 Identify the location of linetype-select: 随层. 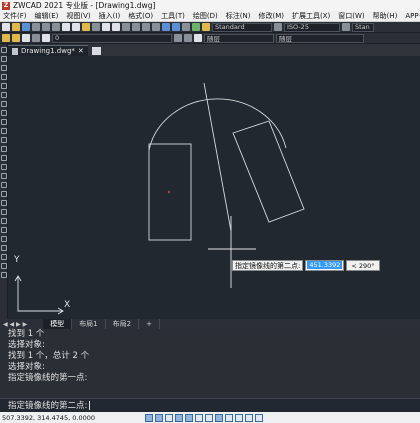
(320, 38).